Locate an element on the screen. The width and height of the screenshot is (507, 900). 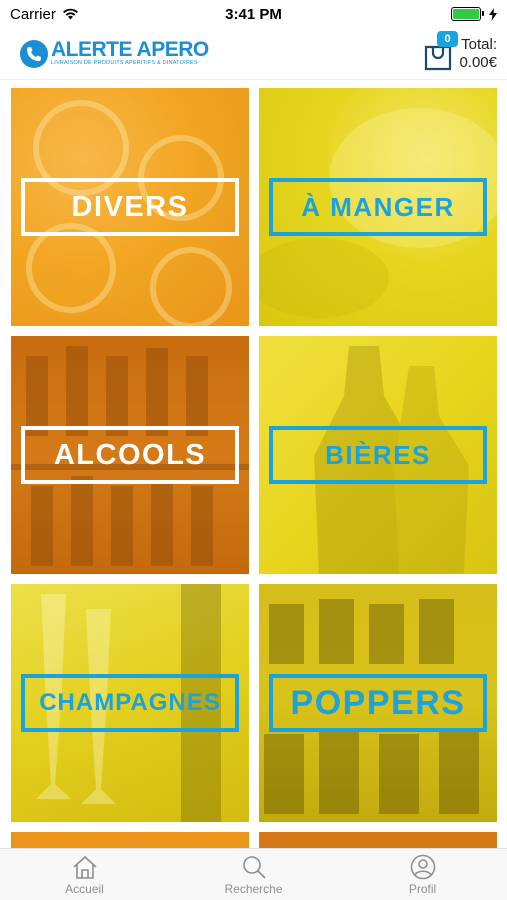
category-label: ALCOOLS is located at coordinates (130, 455).